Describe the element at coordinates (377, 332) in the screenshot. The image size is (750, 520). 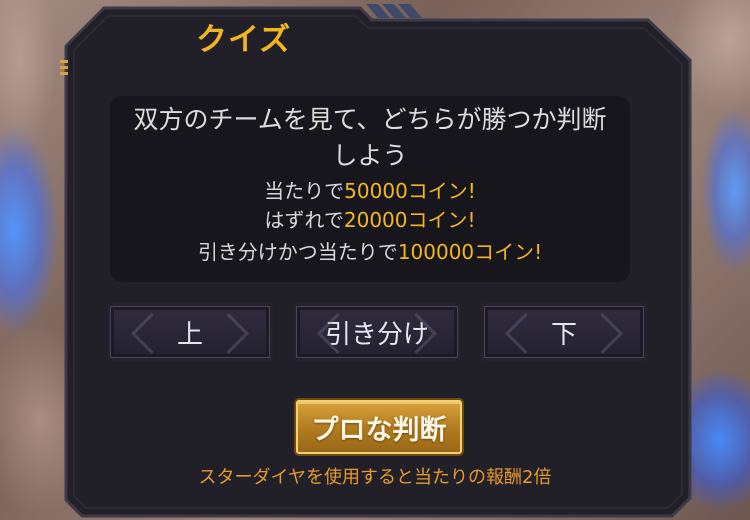
I see `choice-draw-button: 引き分け` at that location.